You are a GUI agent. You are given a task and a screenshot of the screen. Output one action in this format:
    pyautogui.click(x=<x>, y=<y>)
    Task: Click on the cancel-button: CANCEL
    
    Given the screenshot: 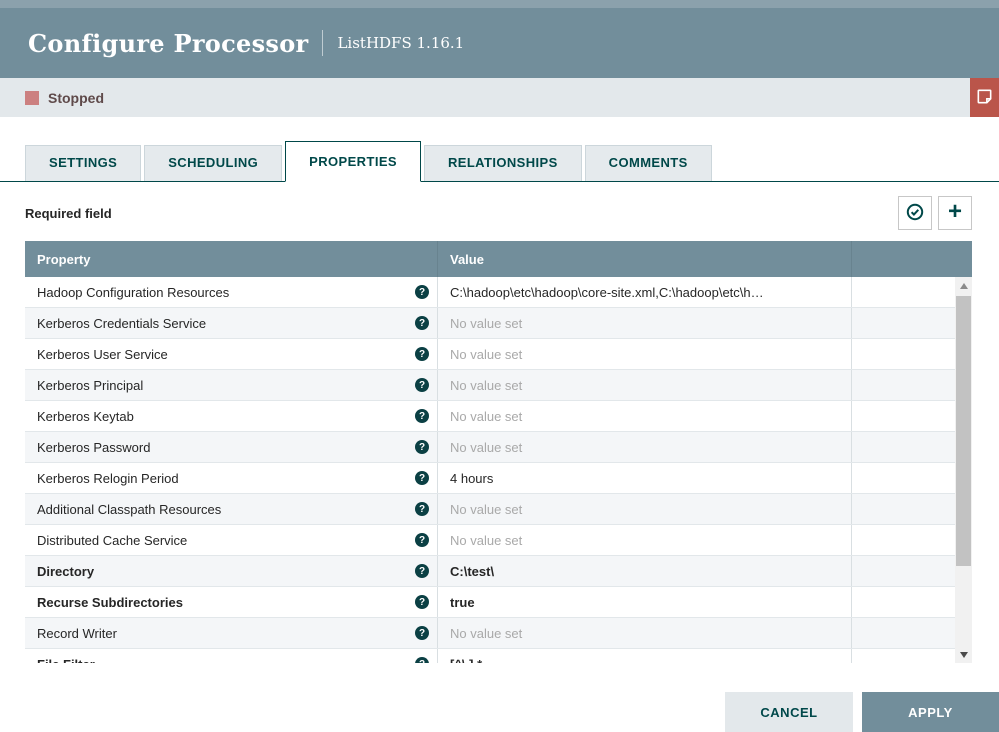 What is the action you would take?
    pyautogui.click(x=789, y=712)
    